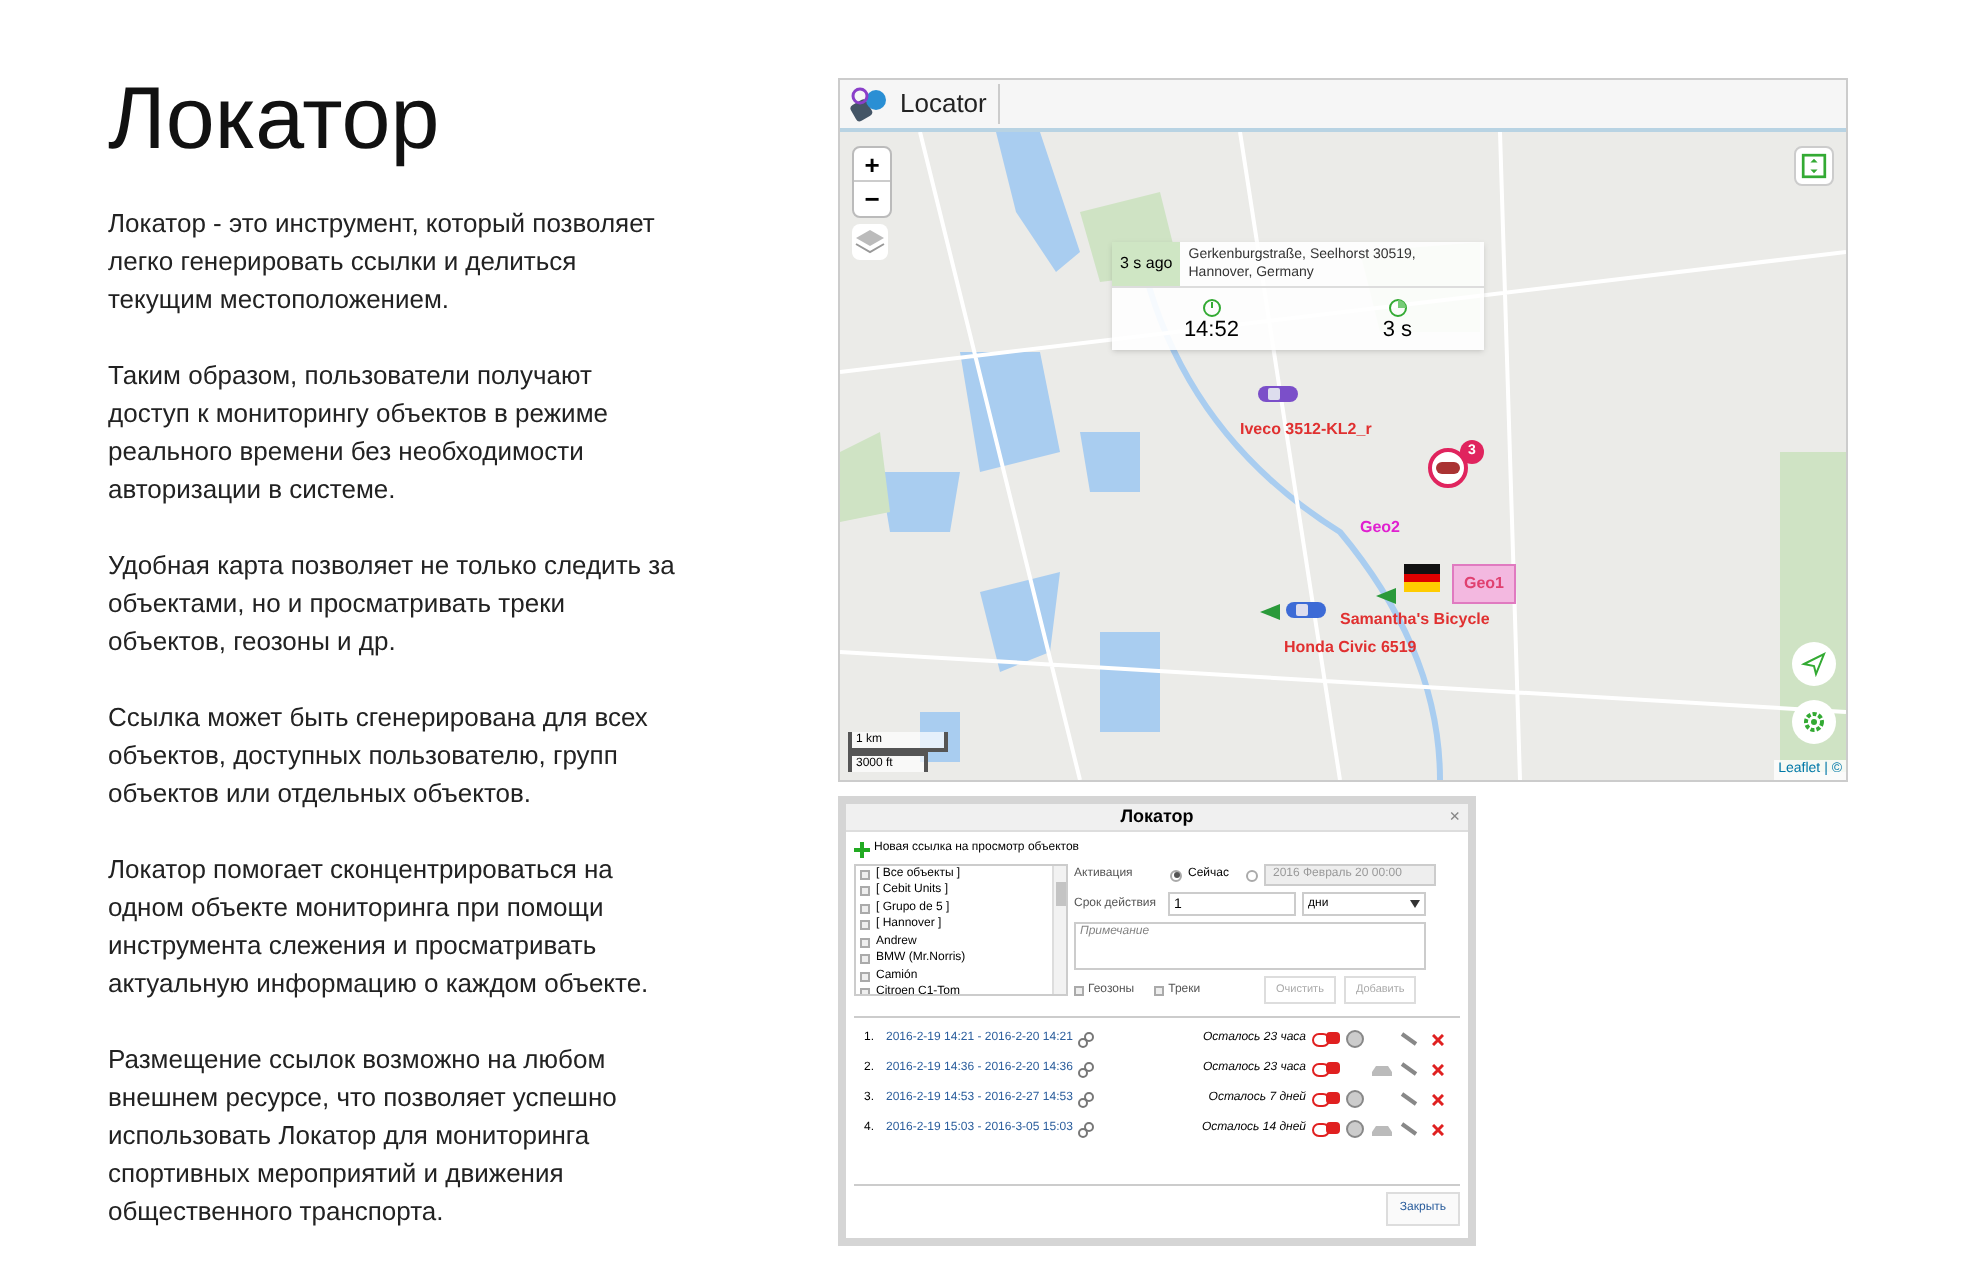  What do you see at coordinates (1059, 930) in the screenshot?
I see `scrollbar` at bounding box center [1059, 930].